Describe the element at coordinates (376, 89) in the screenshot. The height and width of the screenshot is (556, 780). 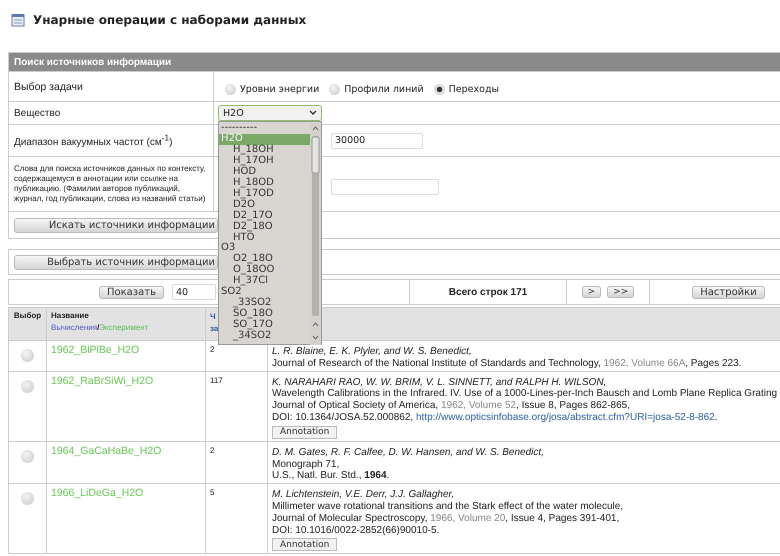
I see `task-radio-option: Профили линий` at that location.